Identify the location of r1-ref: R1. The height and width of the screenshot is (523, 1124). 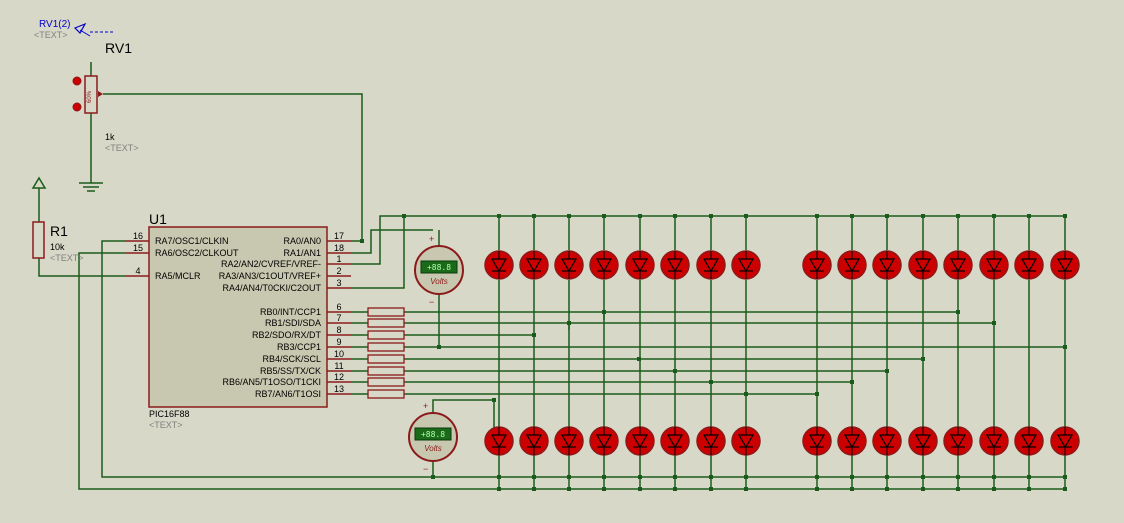
(59, 231).